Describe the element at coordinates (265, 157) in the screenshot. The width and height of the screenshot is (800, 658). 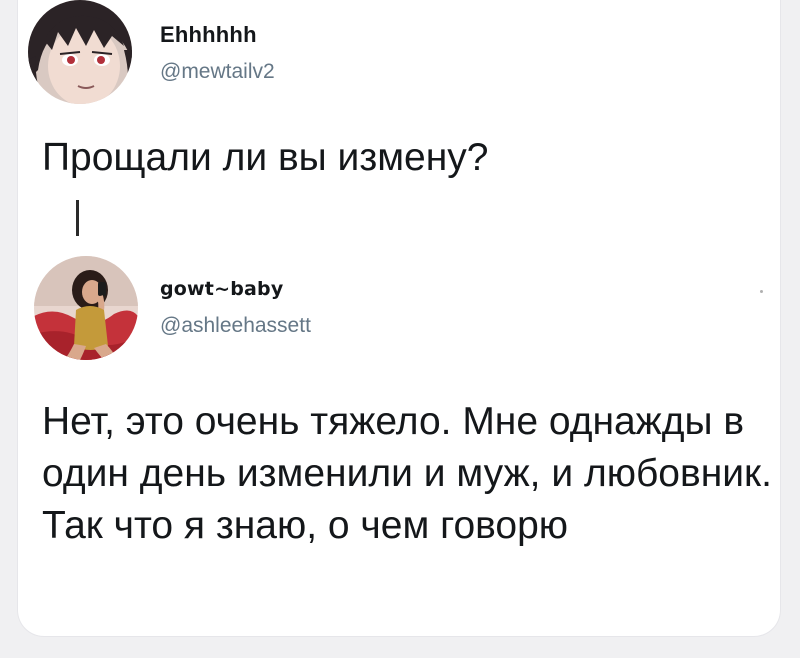
I see `tweet-text: Прощали ли вы измену?` at that location.